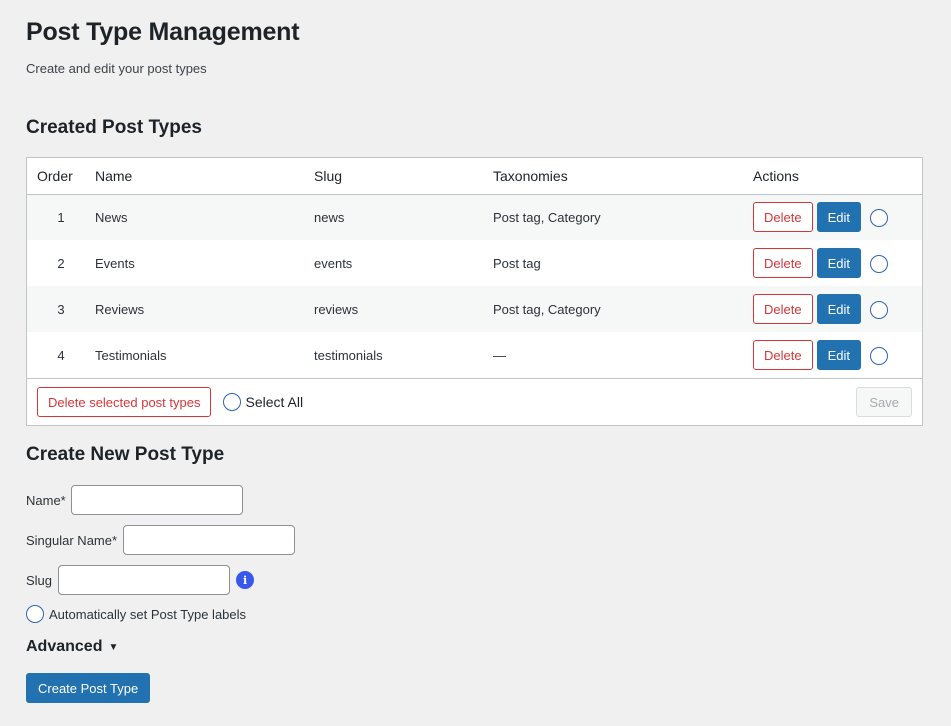 This screenshot has height=726, width=951. I want to click on created-post-types-heading: Created Post Types, so click(114, 127).